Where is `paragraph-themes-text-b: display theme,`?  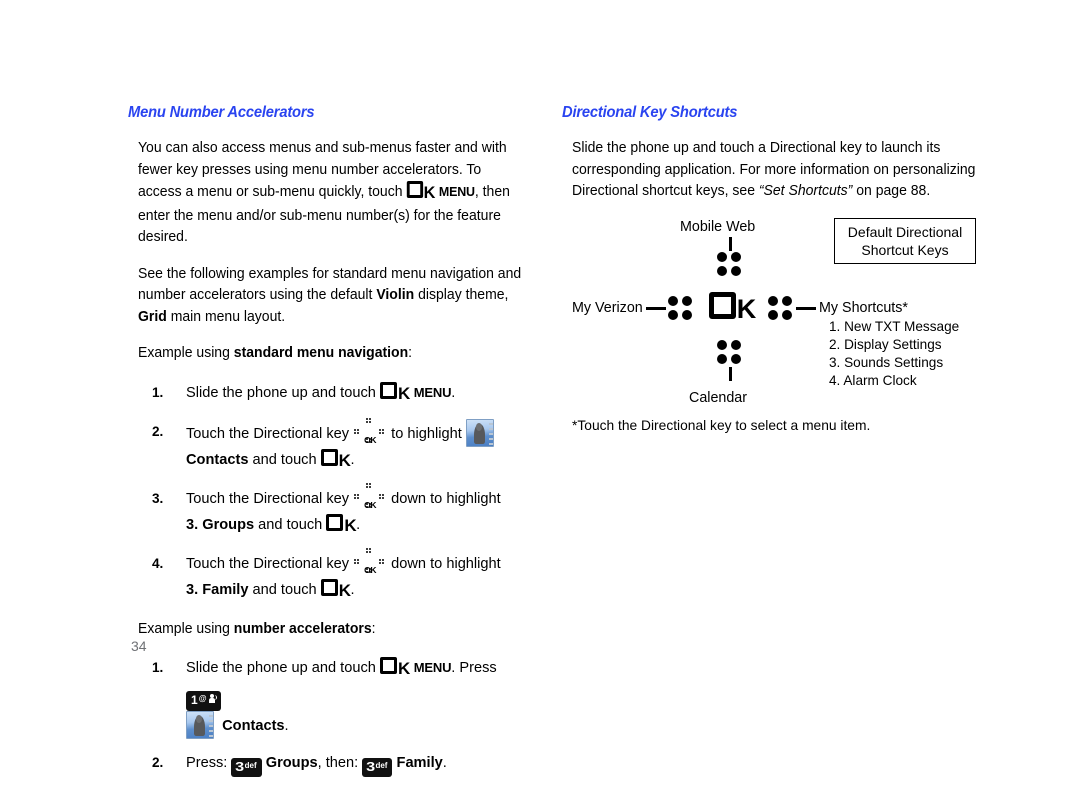 paragraph-themes-text-b: display theme, is located at coordinates (461, 295).